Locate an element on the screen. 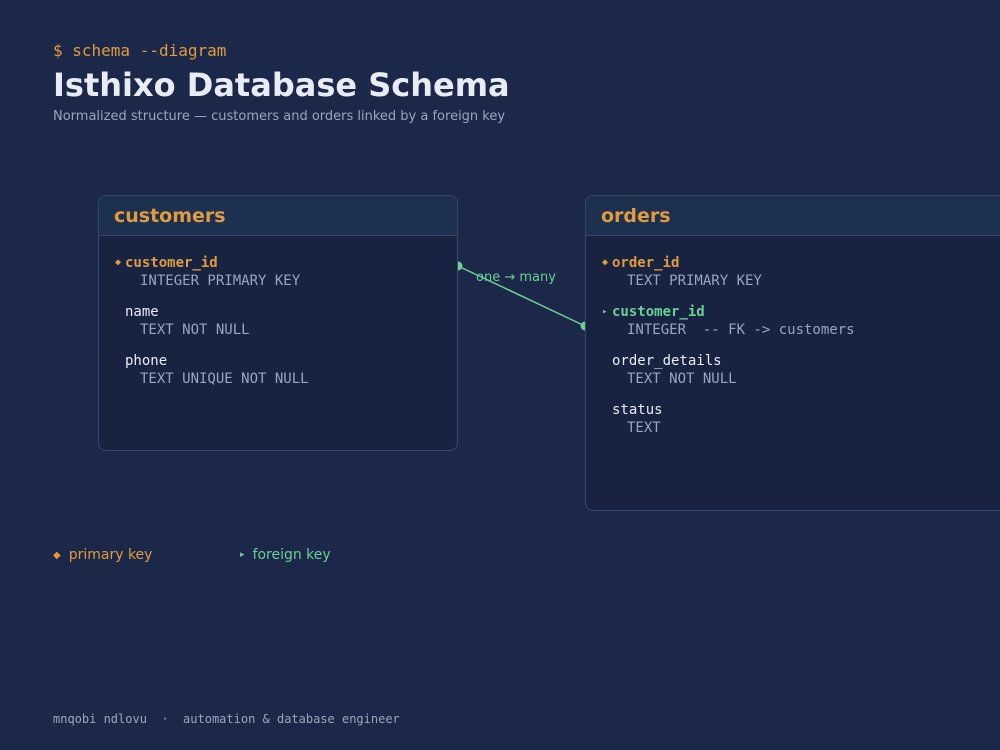  column-name: name is located at coordinates (142, 311).